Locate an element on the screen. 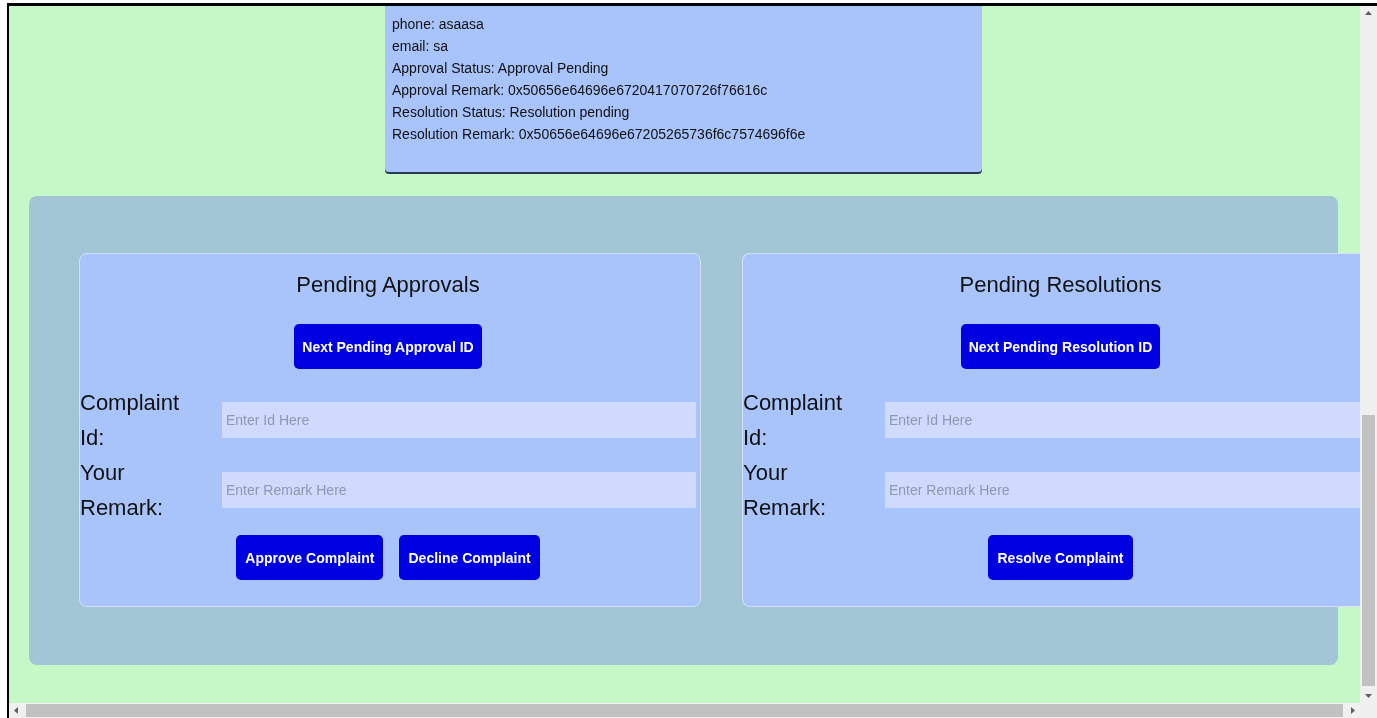 The width and height of the screenshot is (1377, 718). record-line: Approval Remark: 0x50656e64696e6720417070726f76616c is located at coordinates (580, 90).